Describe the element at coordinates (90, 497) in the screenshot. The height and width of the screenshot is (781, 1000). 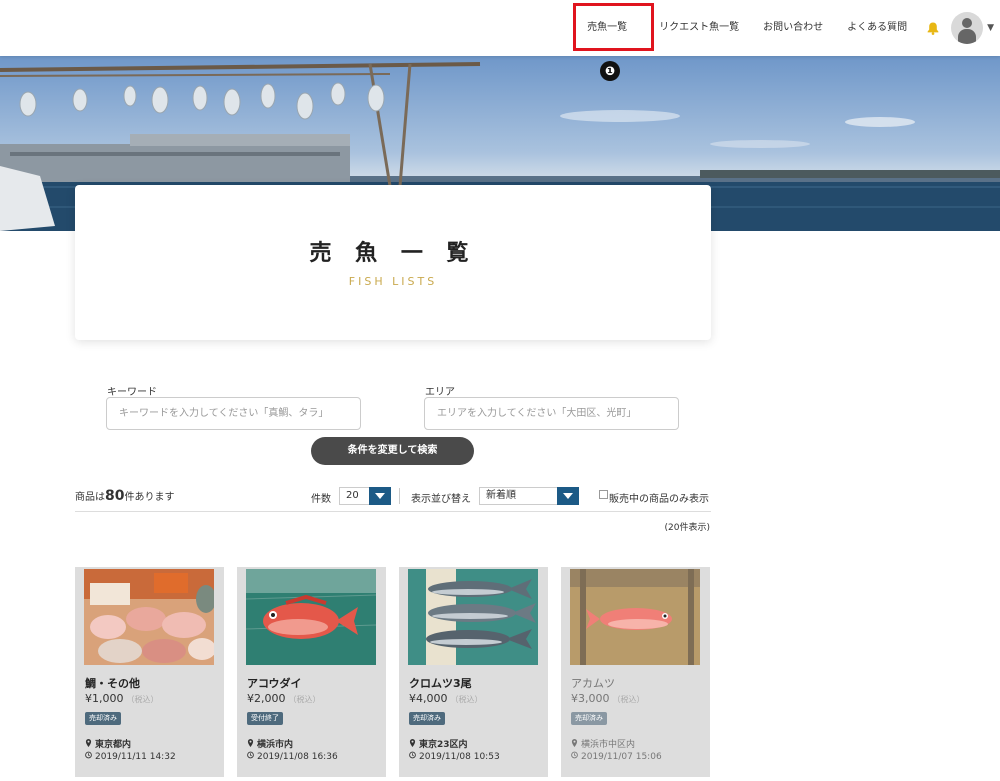
I see `result-count-prefix: 商品は` at that location.